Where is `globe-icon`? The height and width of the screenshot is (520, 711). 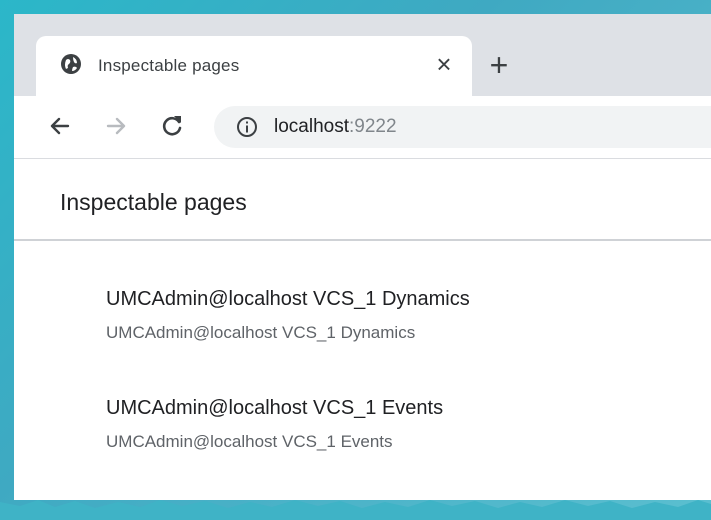 globe-icon is located at coordinates (71, 64).